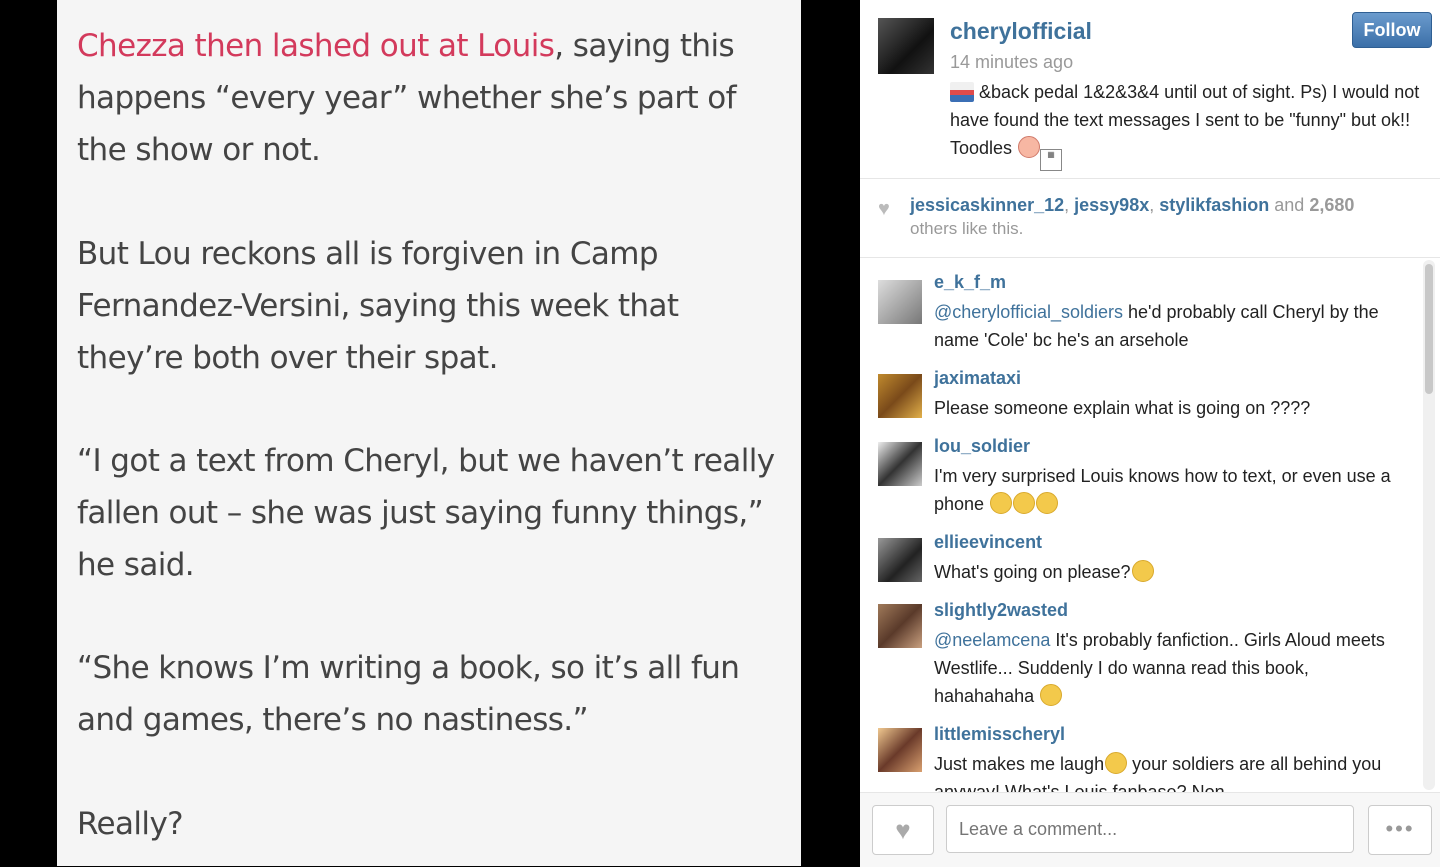 This screenshot has height=867, width=1440. Describe the element at coordinates (1214, 205) in the screenshot. I see `liker-link: stylikfashion` at that location.